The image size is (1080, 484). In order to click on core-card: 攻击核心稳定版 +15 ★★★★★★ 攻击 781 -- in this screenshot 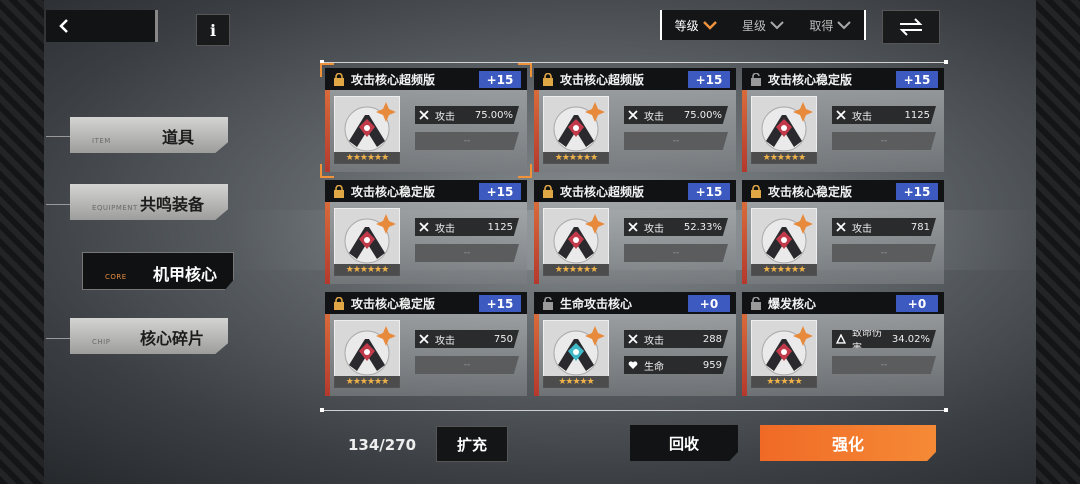, I will do `click(843, 232)`.